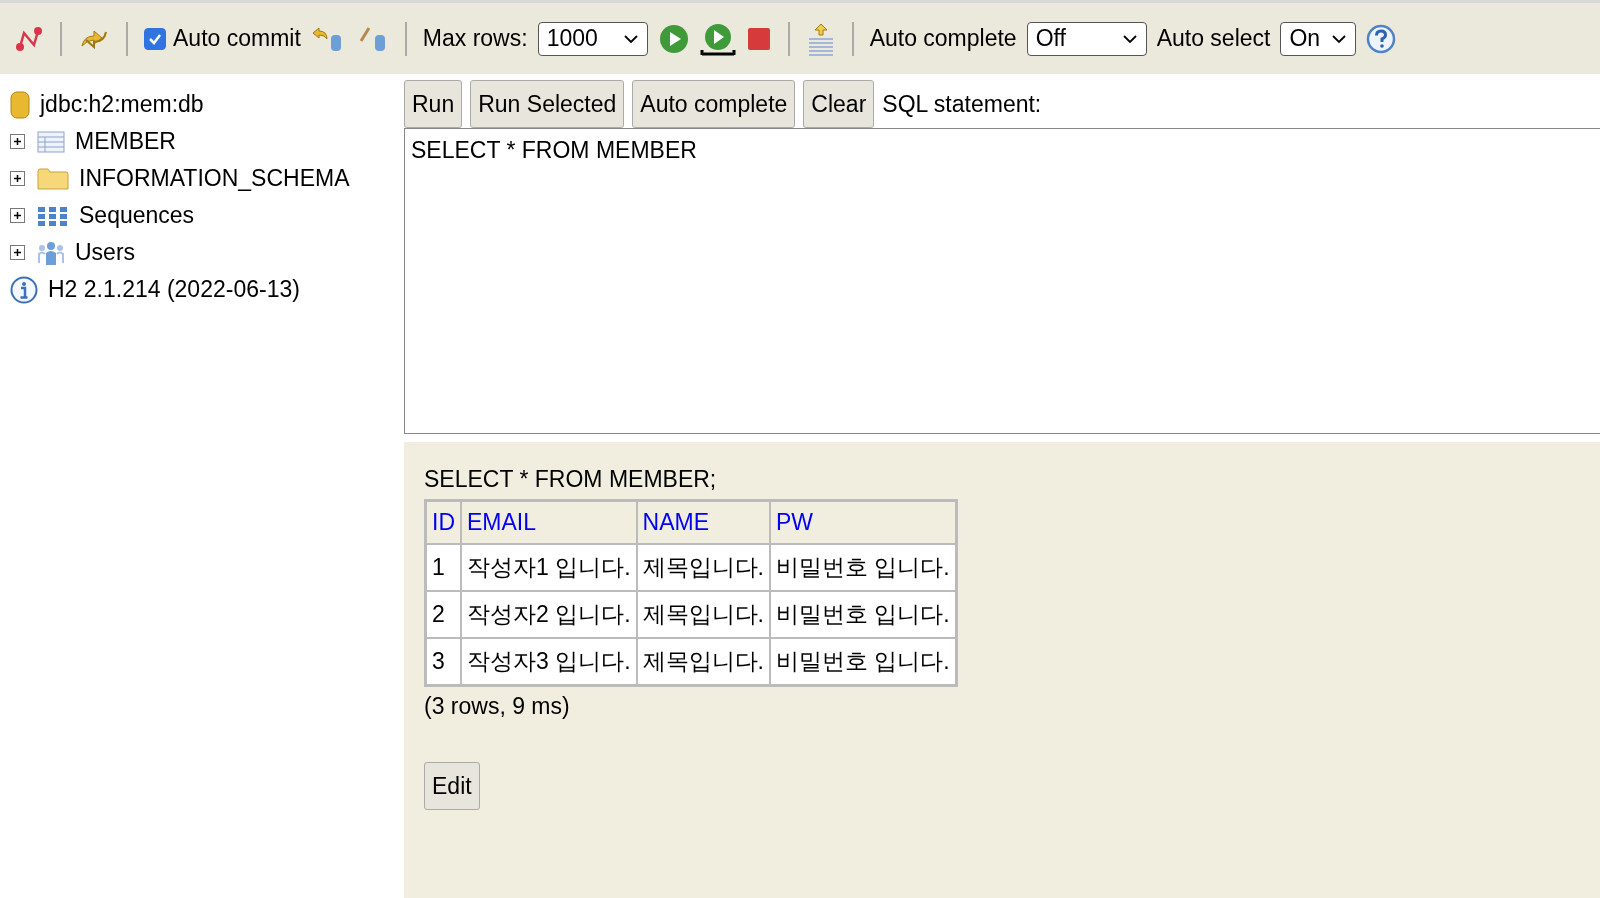  What do you see at coordinates (20, 104) in the screenshot?
I see `database-icon` at bounding box center [20, 104].